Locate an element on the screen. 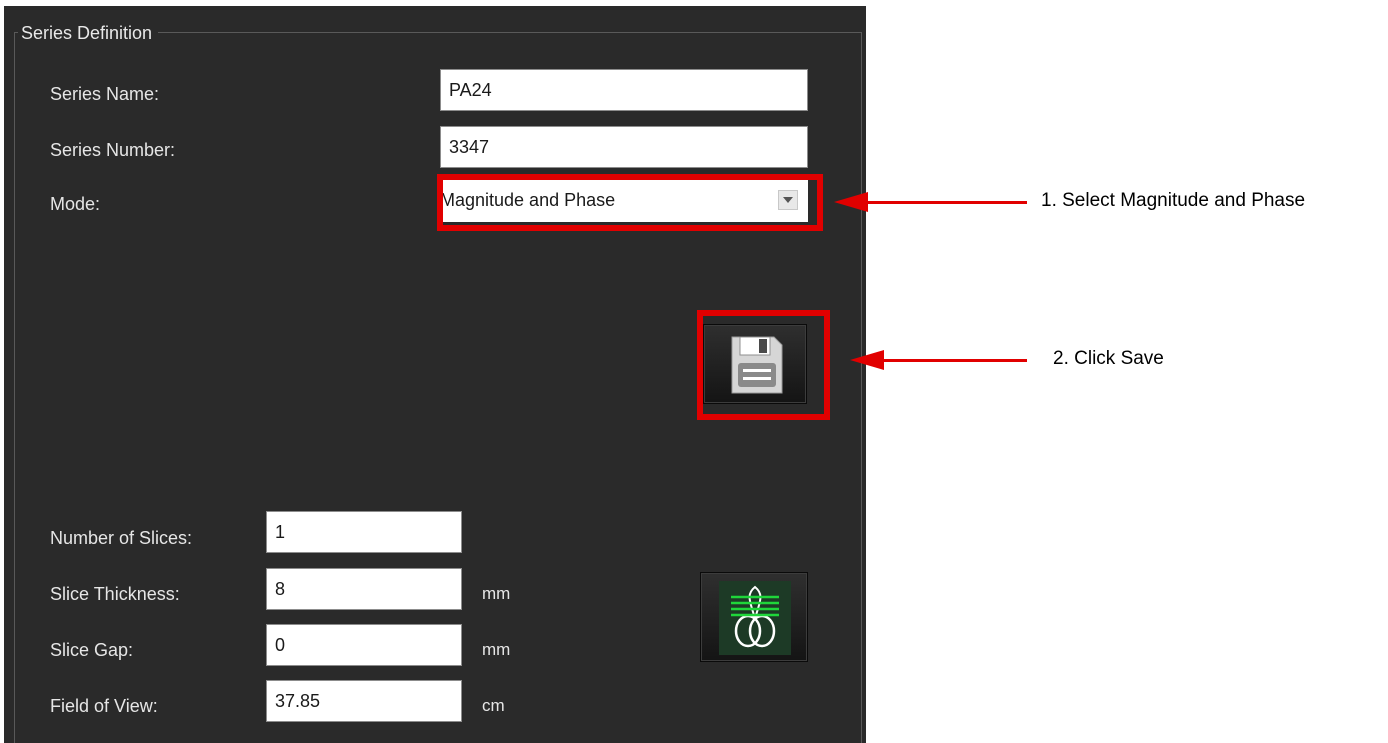 The image size is (1388, 743). series-number-label: Series Number: is located at coordinates (113, 150).